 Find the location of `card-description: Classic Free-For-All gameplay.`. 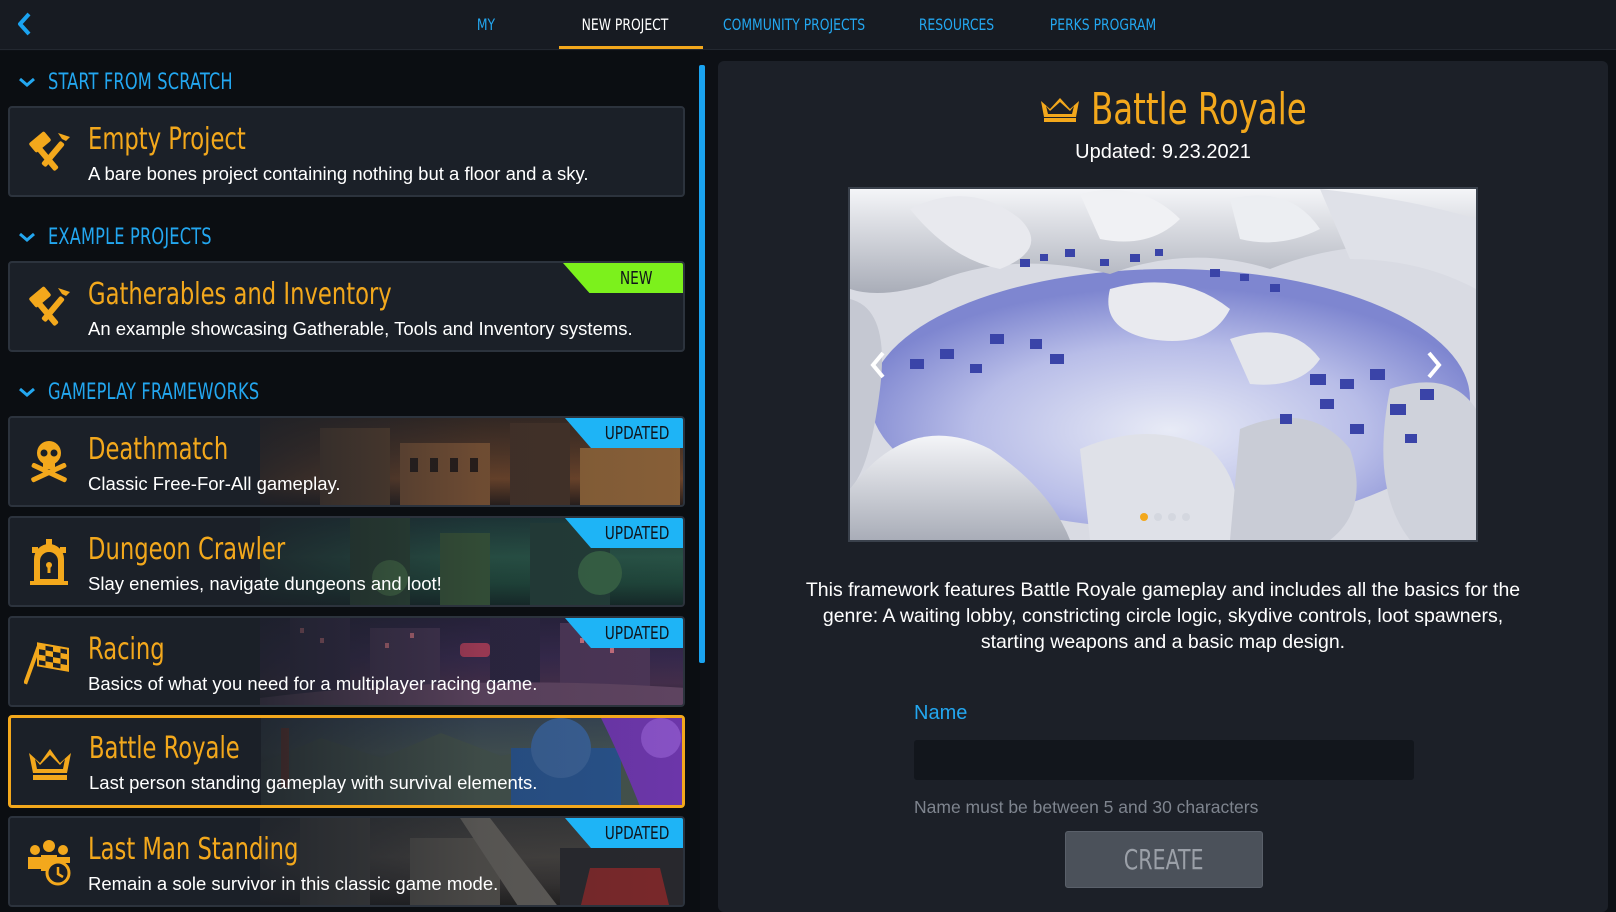

card-description: Classic Free-For-All gameplay. is located at coordinates (214, 483).